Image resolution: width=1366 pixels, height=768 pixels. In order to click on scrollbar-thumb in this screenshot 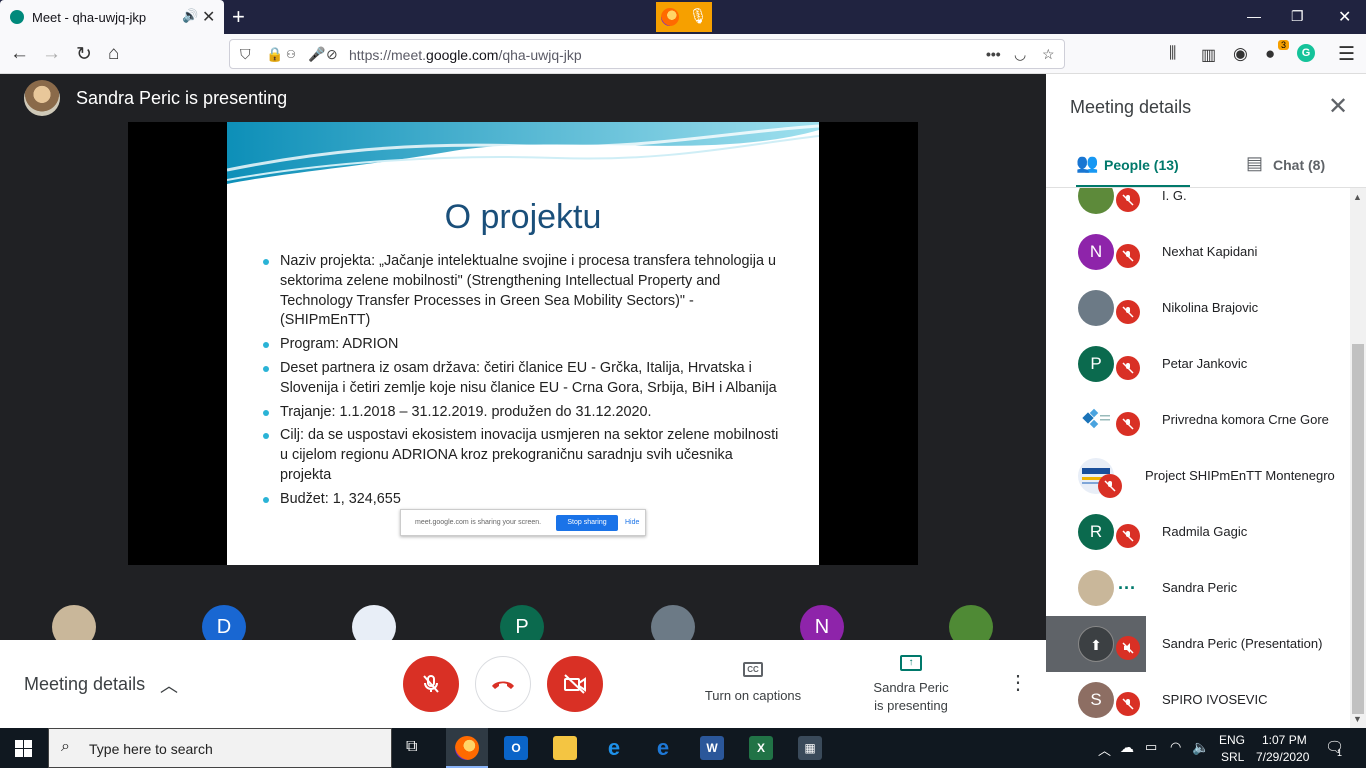, I will do `click(1358, 529)`.